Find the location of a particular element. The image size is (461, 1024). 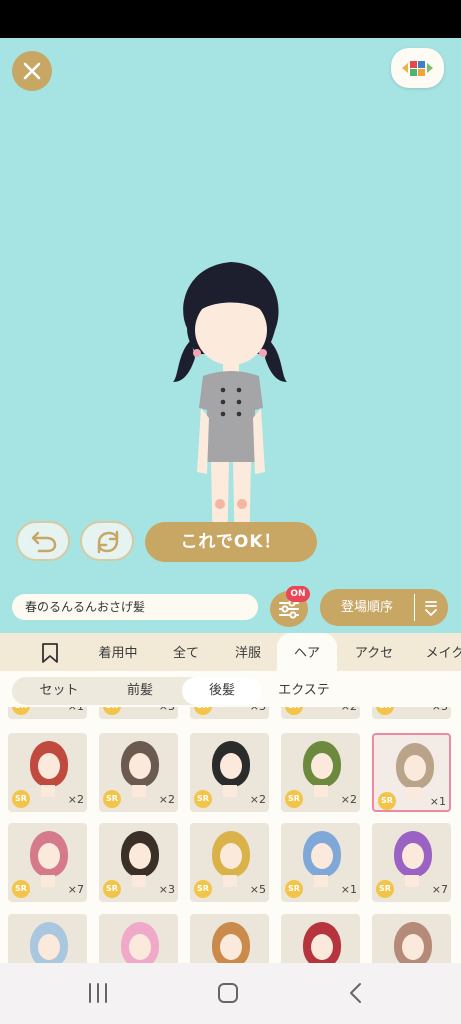

tab-wearing: 着用中 is located at coordinates (118, 652).